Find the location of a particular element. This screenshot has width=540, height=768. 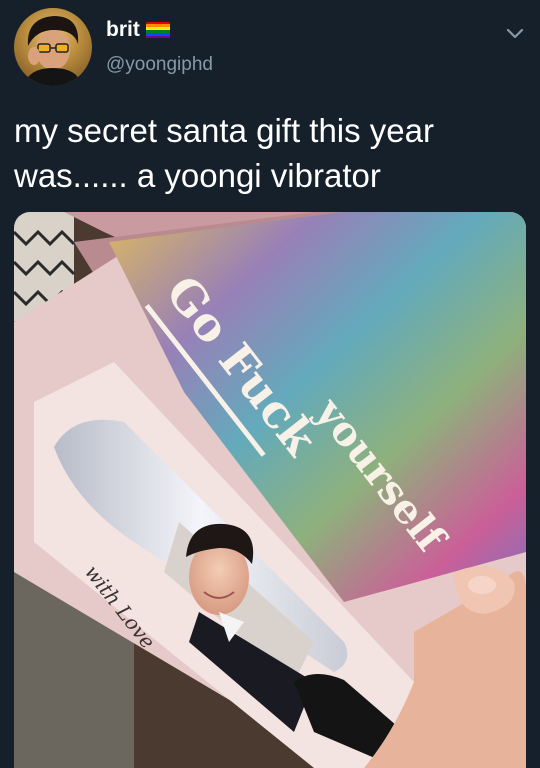

chevron-down-icon is located at coordinates (515, 33).